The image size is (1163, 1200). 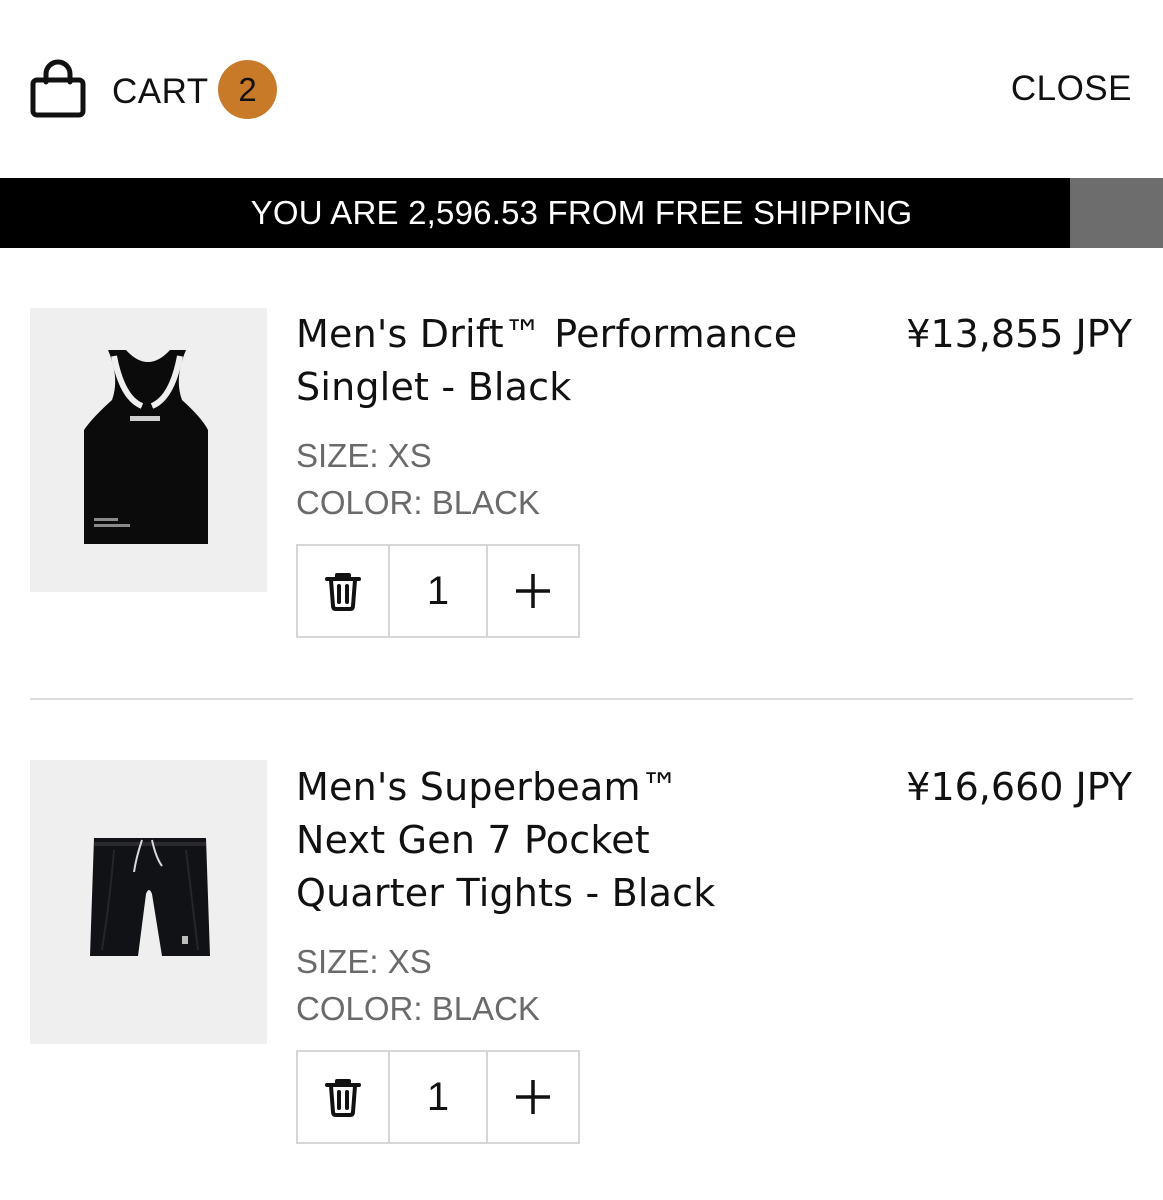 I want to click on product-name: Men's Drift™ Performance Singlet - Black, so click(x=576, y=361).